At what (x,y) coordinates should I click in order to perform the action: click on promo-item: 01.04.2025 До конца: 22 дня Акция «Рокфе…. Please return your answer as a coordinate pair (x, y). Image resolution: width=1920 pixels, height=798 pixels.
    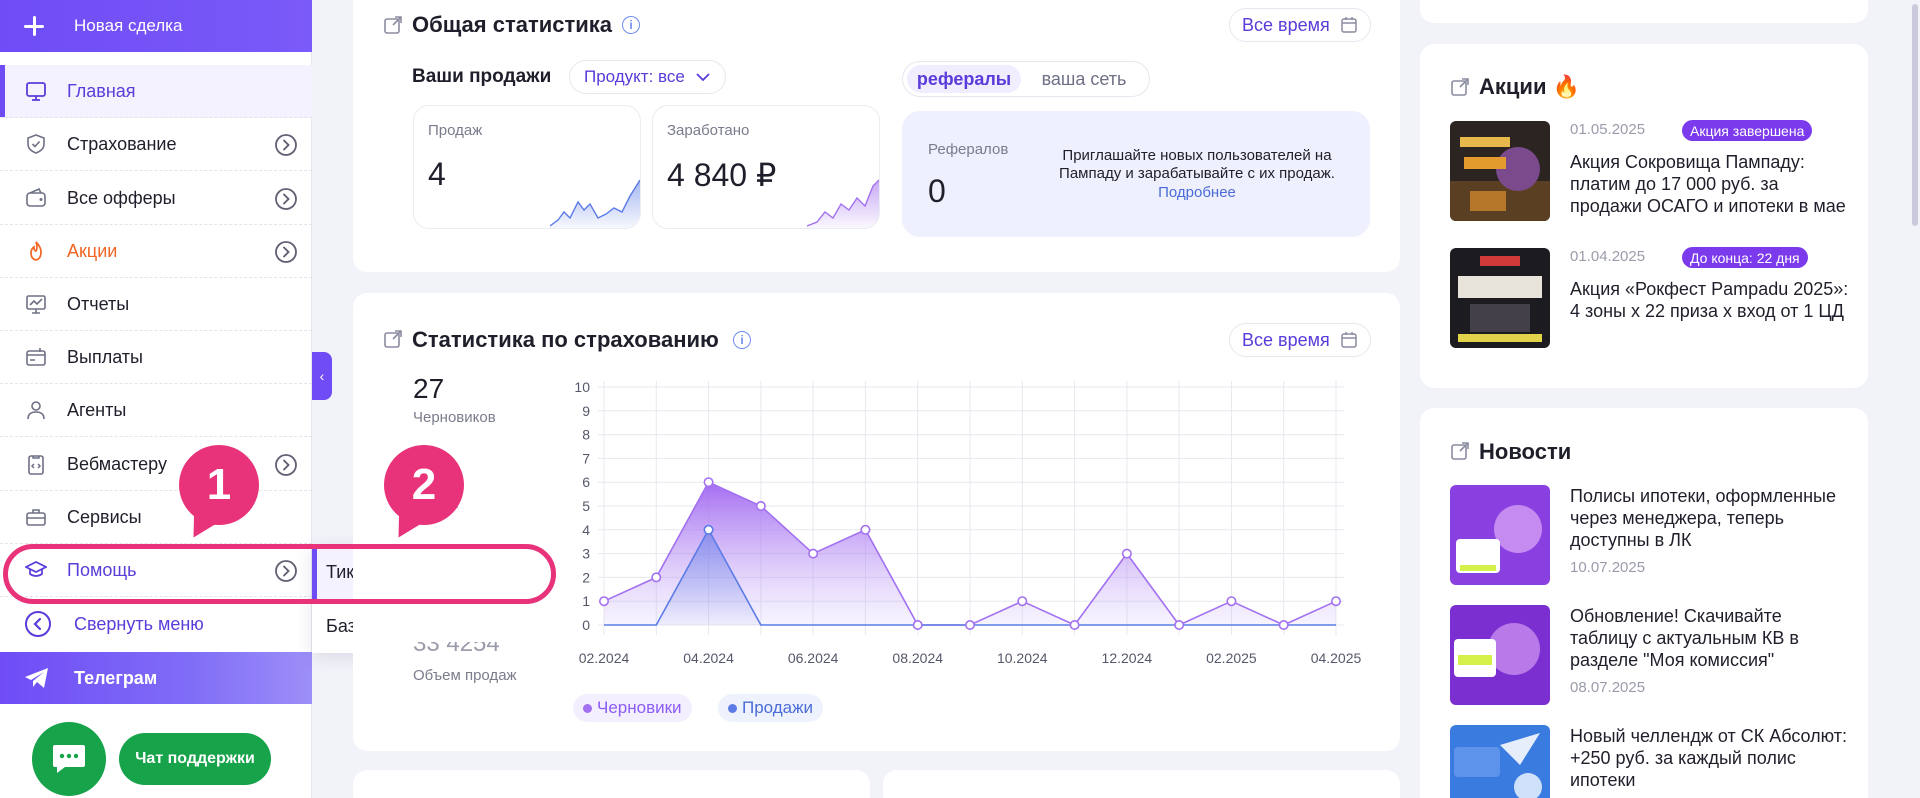
    Looking at the image, I should click on (1650, 297).